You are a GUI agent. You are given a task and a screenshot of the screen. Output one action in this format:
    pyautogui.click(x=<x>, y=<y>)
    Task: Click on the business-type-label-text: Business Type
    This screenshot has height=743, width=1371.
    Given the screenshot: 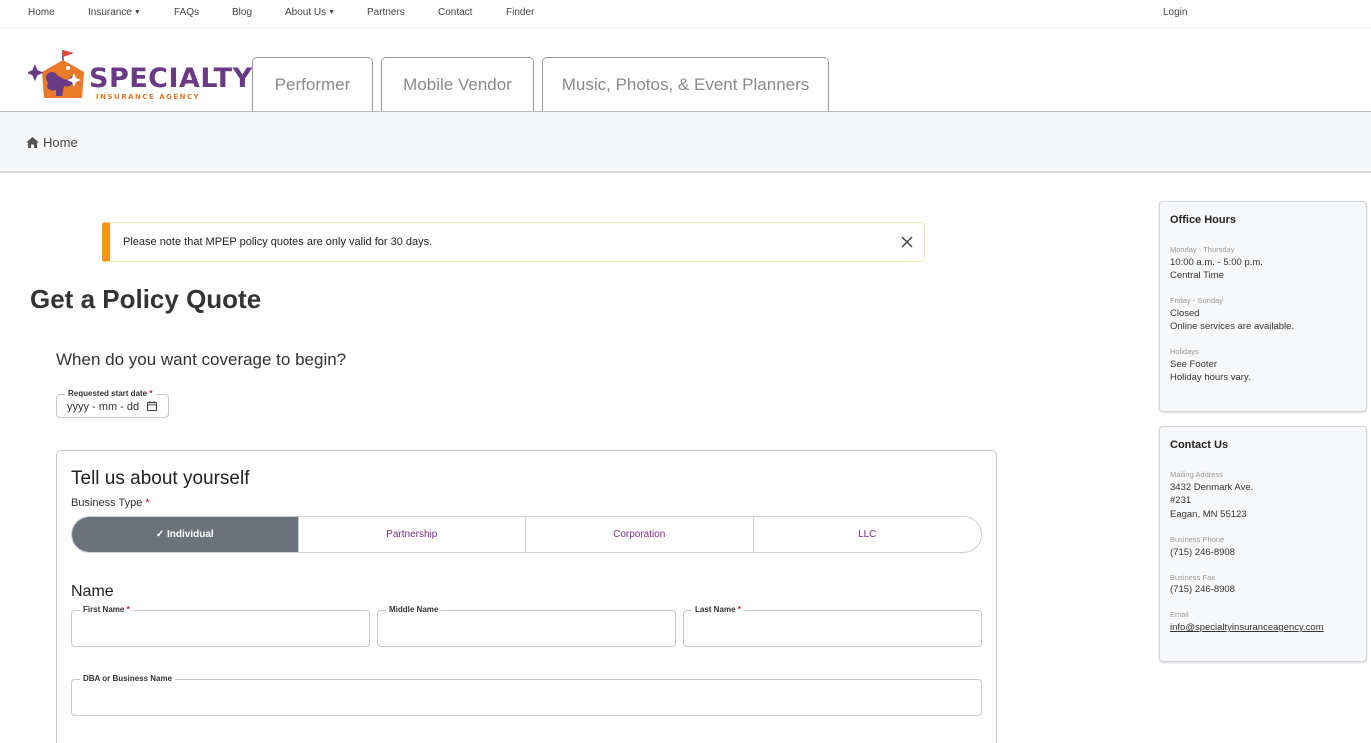 What is the action you would take?
    pyautogui.click(x=107, y=503)
    